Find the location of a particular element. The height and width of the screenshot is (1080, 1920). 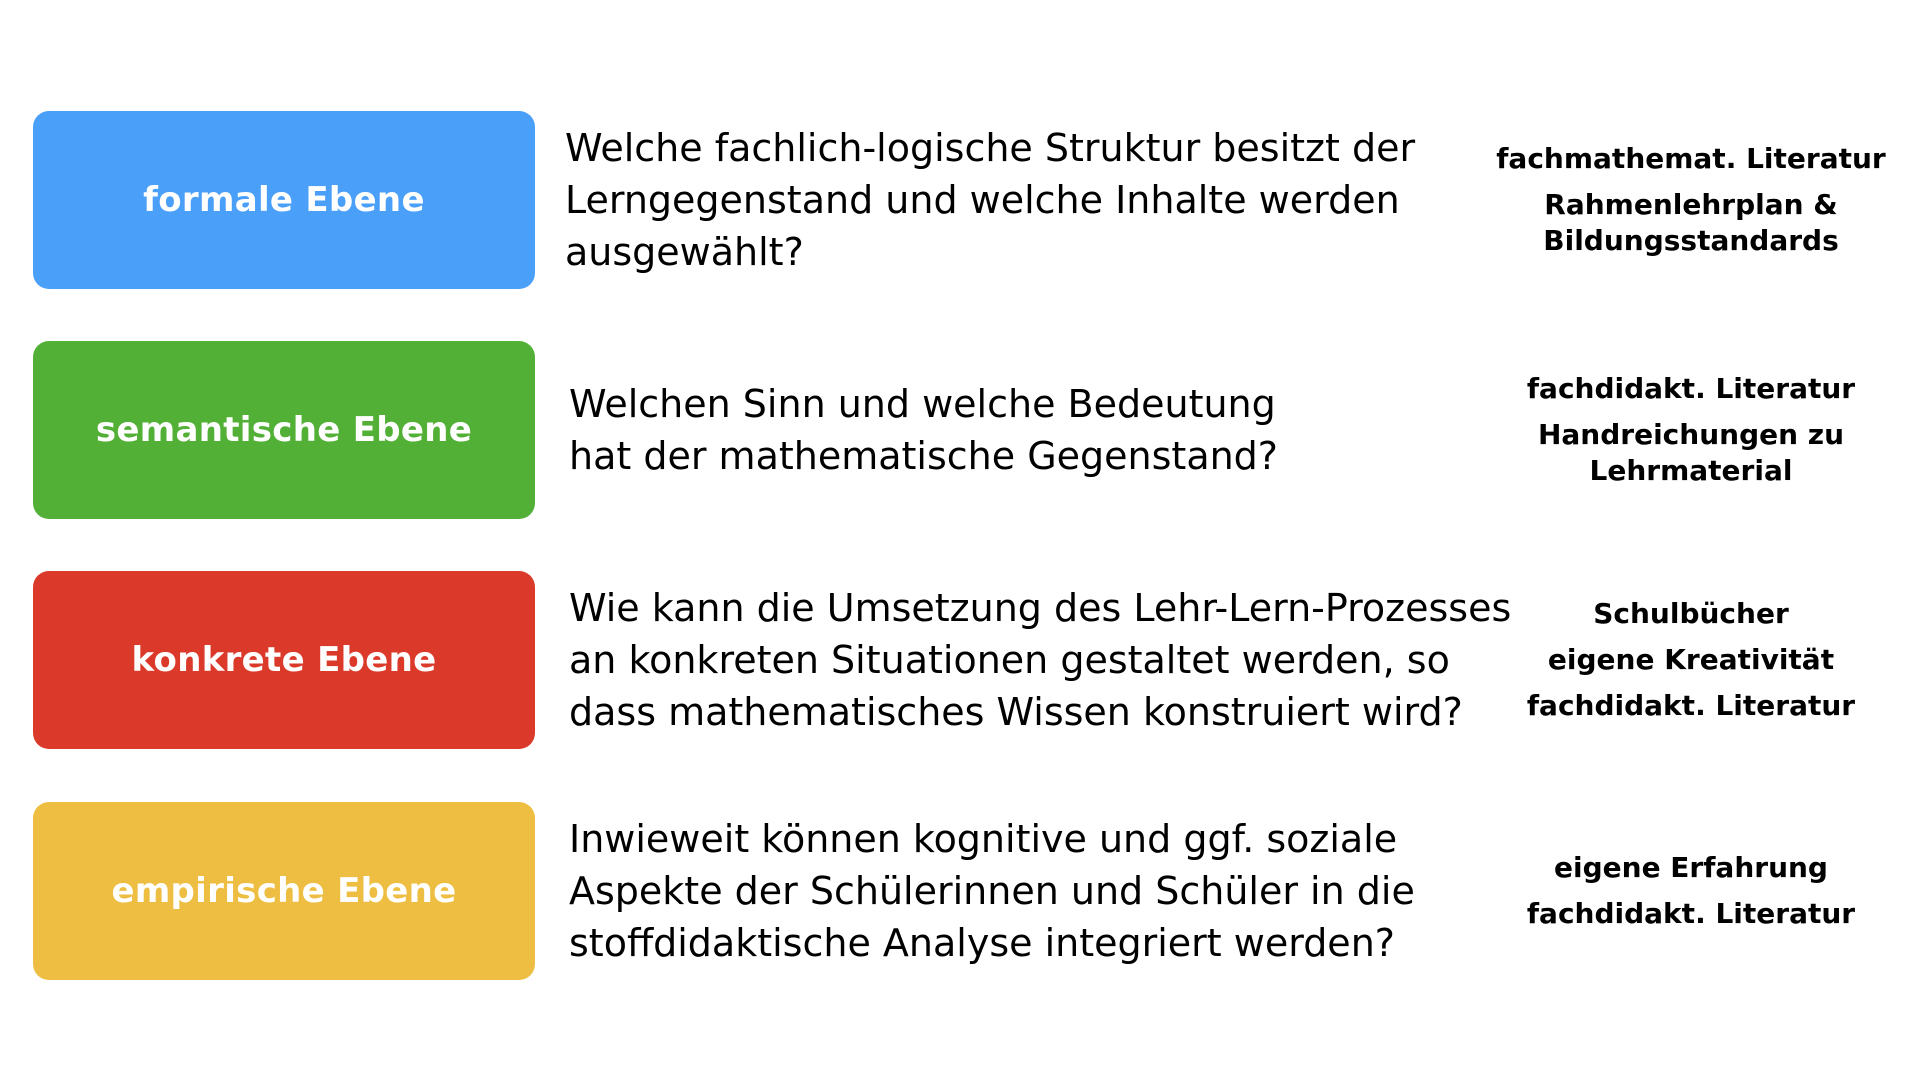

question-line: Welchen Sinn und welche Bedeutung is located at coordinates (922, 404).